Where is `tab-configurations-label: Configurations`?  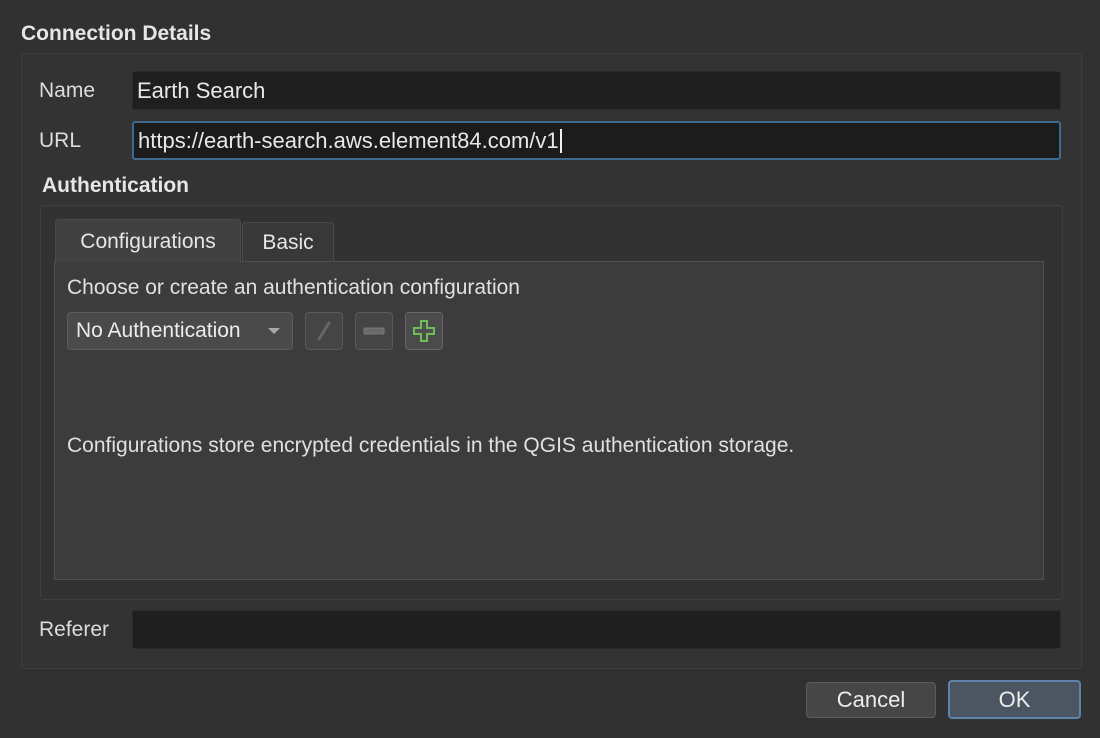
tab-configurations-label: Configurations is located at coordinates (148, 241).